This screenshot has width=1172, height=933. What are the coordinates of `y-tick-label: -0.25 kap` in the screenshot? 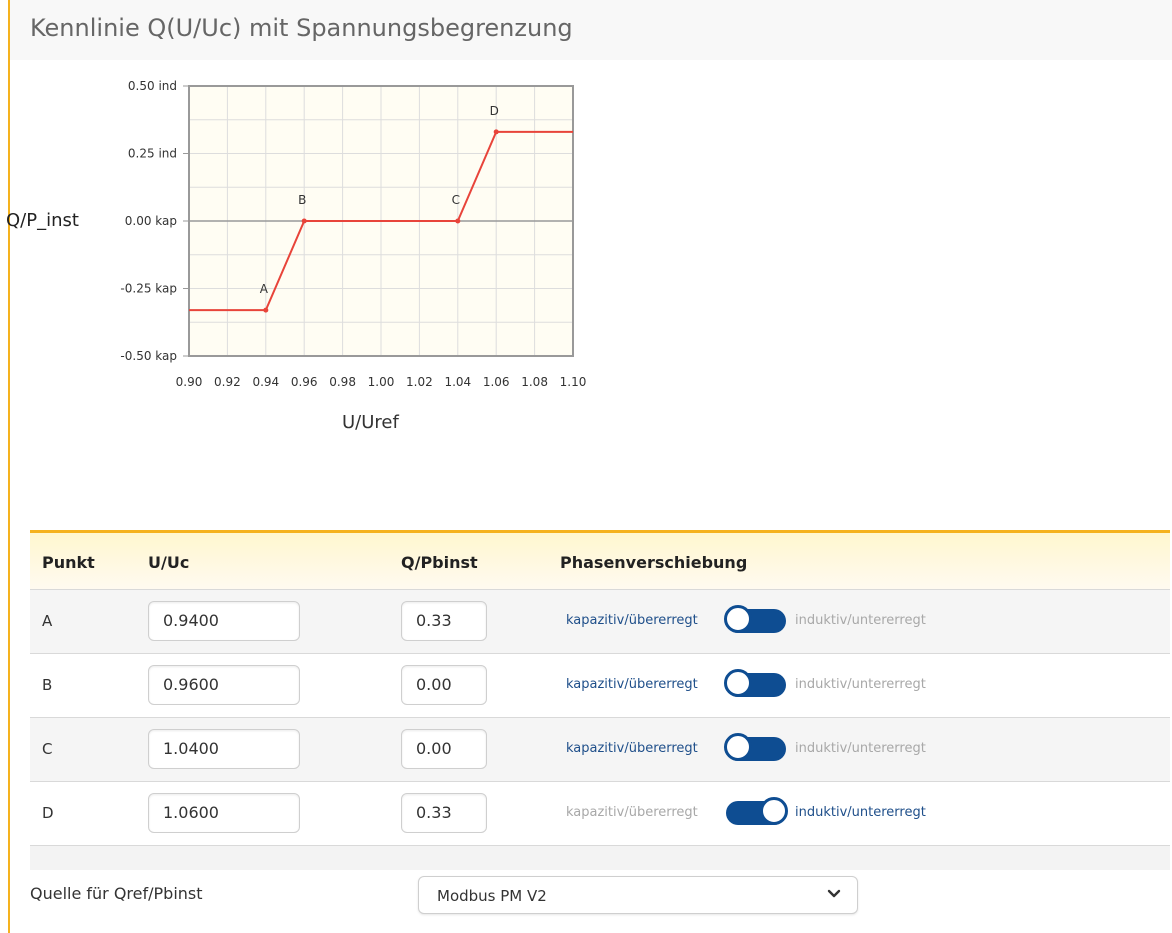 It's located at (148, 289).